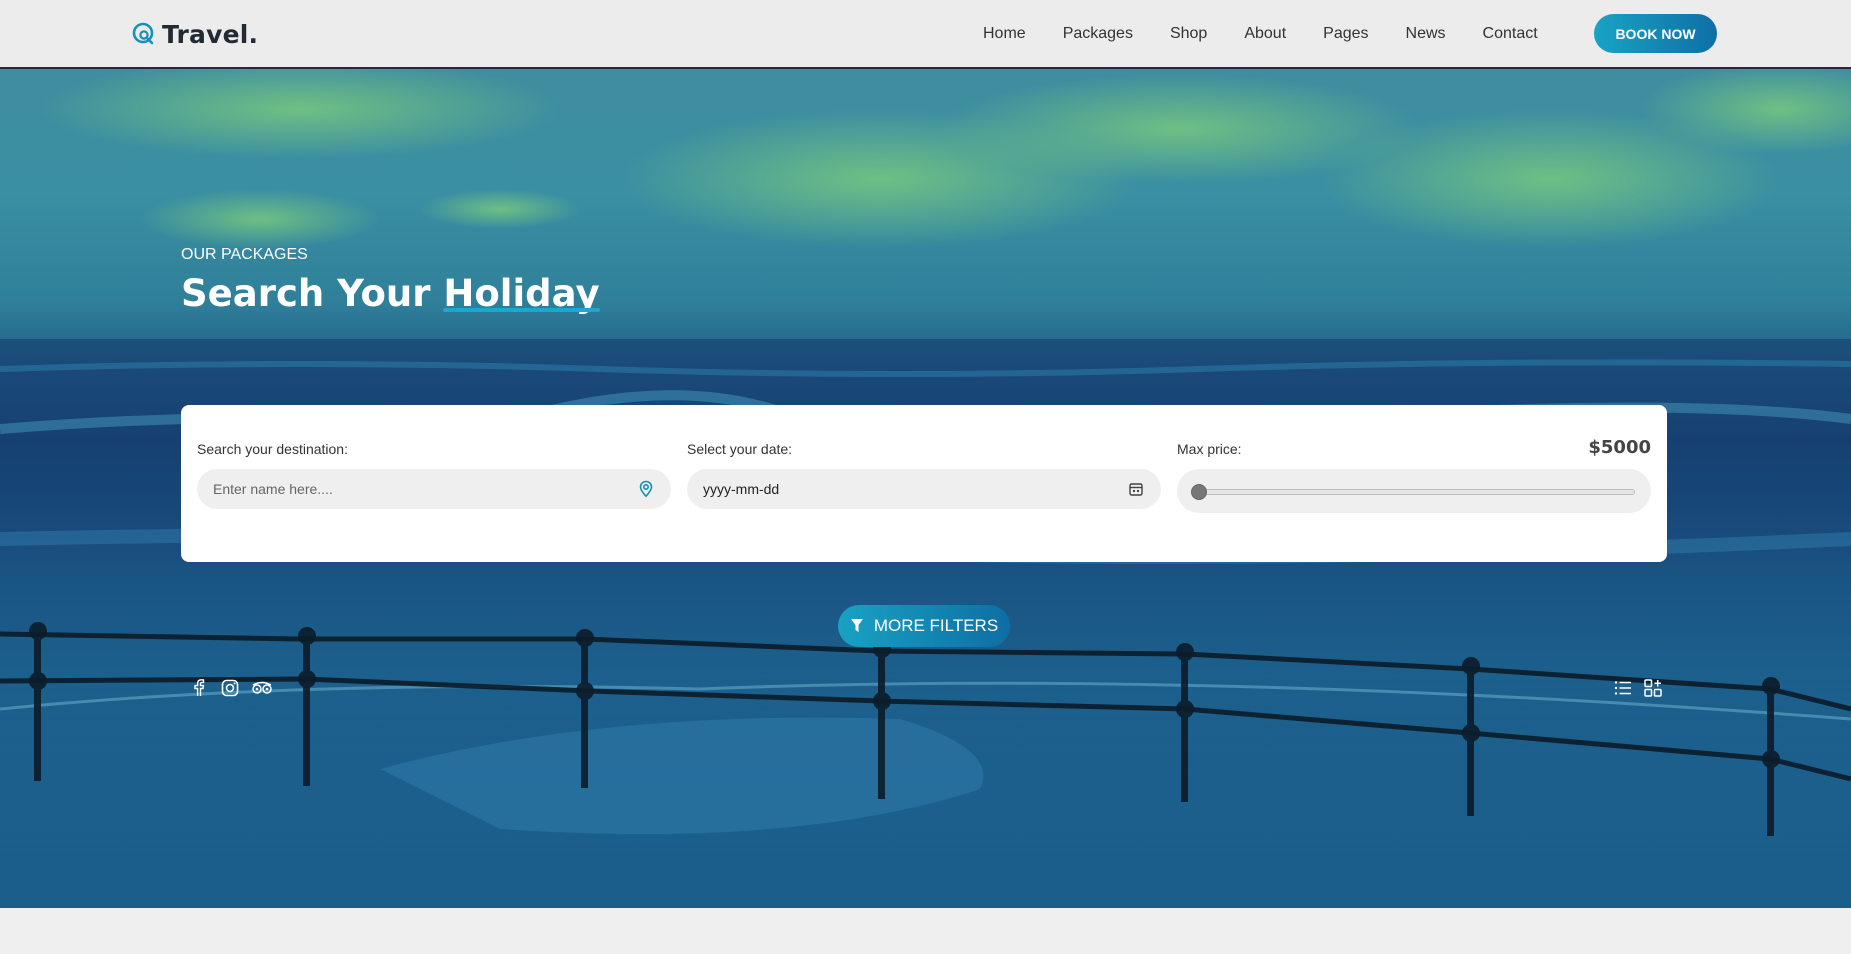 This screenshot has width=1851, height=954. What do you see at coordinates (1199, 492) in the screenshot?
I see `slider-thumb` at bounding box center [1199, 492].